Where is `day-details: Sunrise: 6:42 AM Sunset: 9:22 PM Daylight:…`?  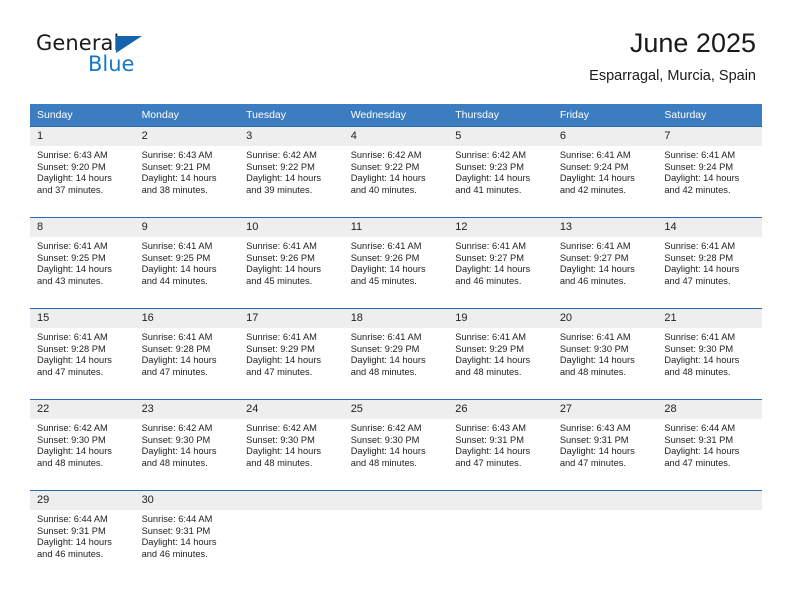
day-details: Sunrise: 6:42 AM Sunset: 9:22 PM Daylight:… is located at coordinates (396, 171).